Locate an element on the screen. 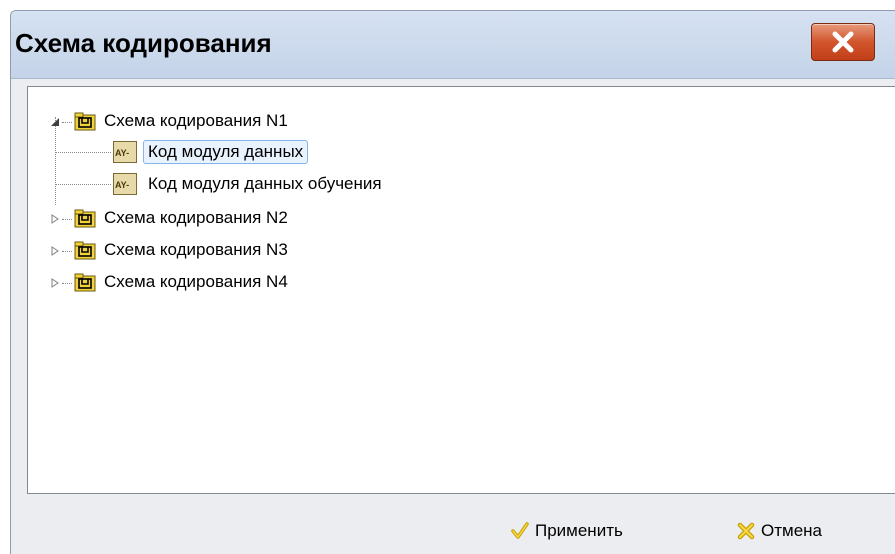 This screenshot has width=895, height=554. cancel-x-icon is located at coordinates (746, 531).